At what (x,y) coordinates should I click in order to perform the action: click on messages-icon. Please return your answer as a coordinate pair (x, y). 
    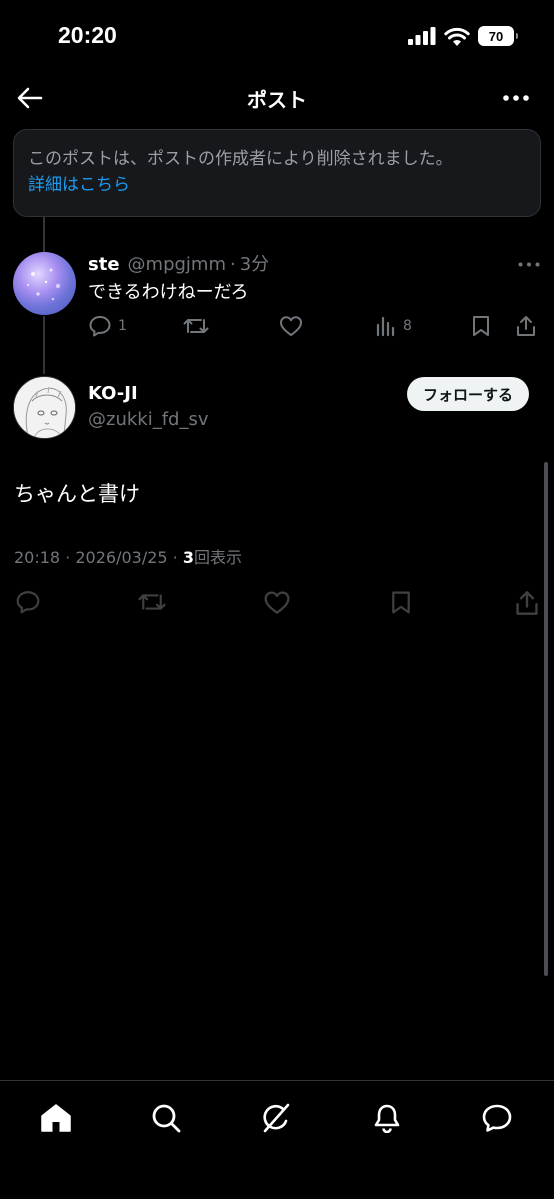
    Looking at the image, I should click on (497, 1118).